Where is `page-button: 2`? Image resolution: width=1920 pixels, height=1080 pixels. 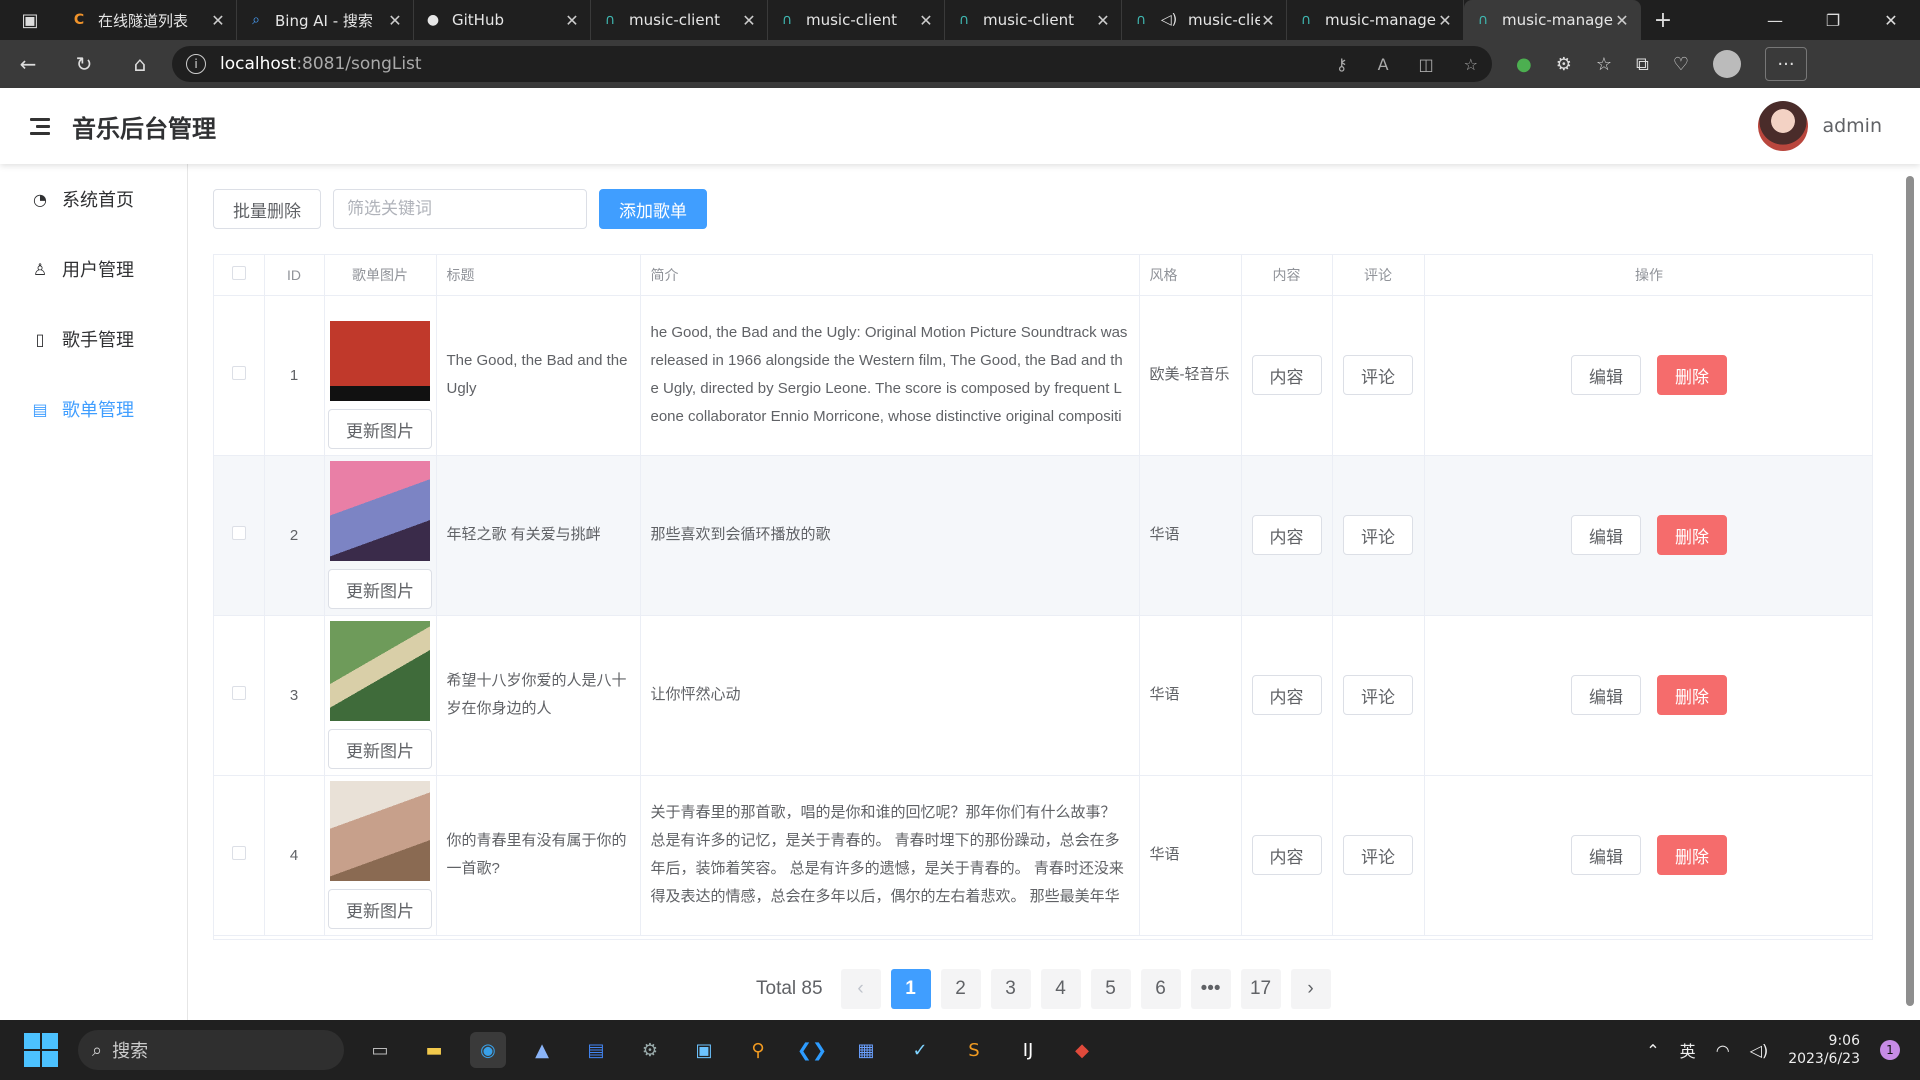 page-button: 2 is located at coordinates (960, 989).